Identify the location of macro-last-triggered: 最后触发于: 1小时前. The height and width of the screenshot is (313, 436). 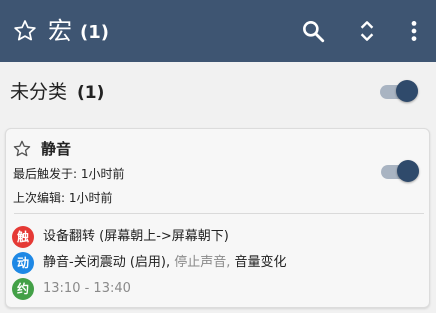
(69, 174).